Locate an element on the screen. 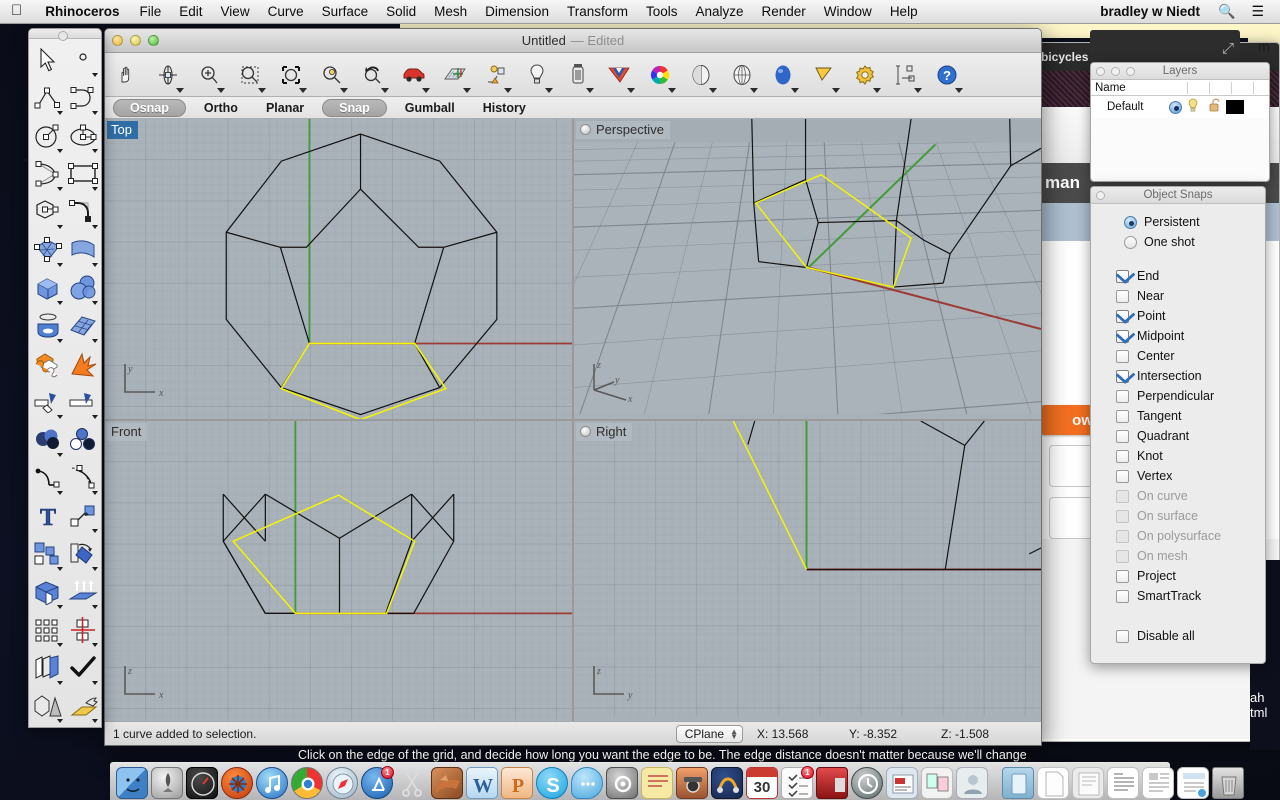 The width and height of the screenshot is (1280, 800). box-icon is located at coordinates (47, 288).